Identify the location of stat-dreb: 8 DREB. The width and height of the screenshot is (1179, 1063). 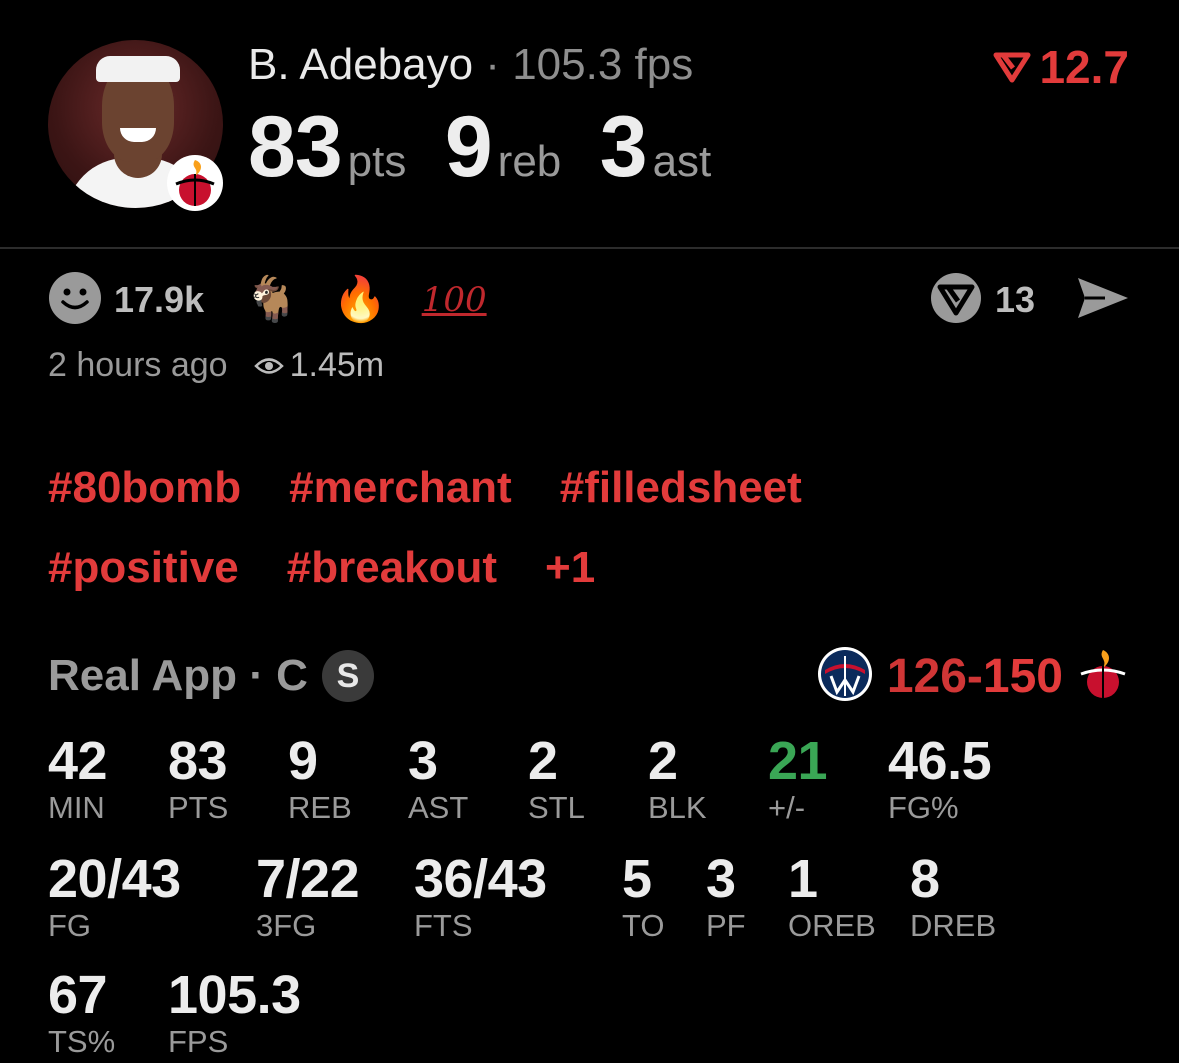
(953, 897).